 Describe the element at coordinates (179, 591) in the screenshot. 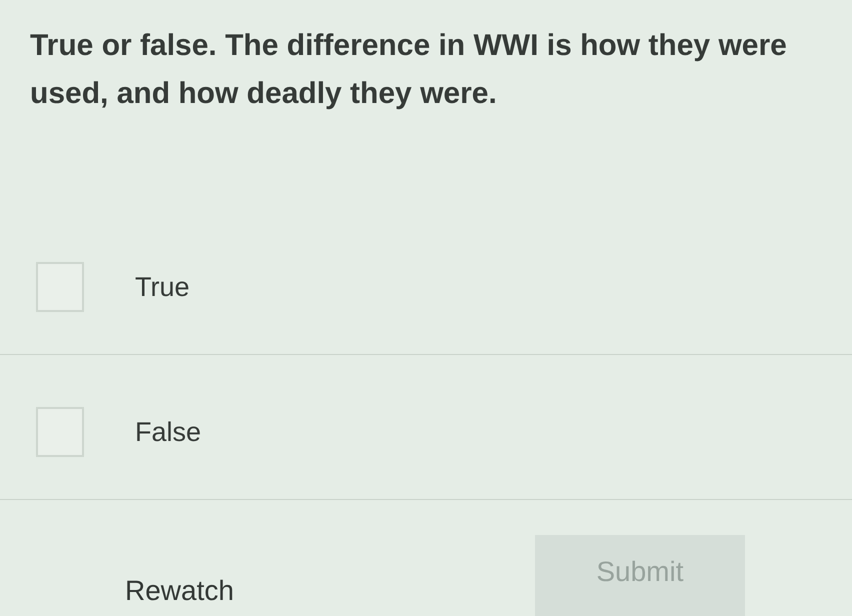

I see `rewatch-link: Rewatch` at that location.